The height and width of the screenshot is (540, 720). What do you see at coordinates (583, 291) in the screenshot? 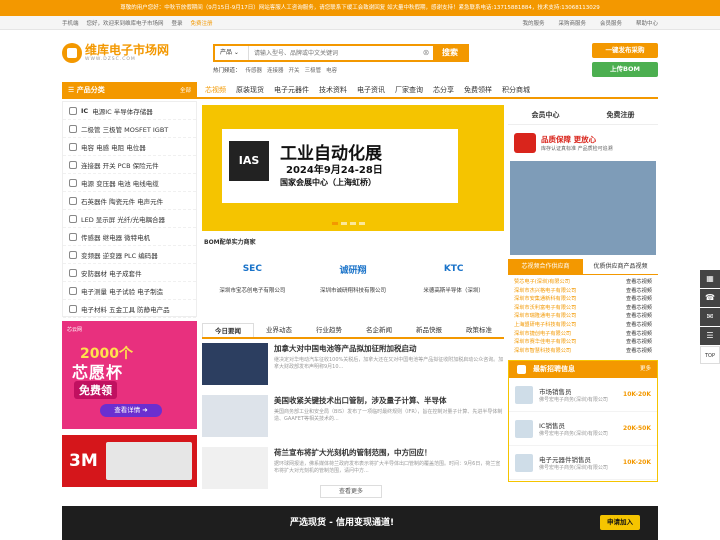
I see `supplier-row: 深圳市杰兴格电子有限公司 查看芯视频` at bounding box center [583, 291].